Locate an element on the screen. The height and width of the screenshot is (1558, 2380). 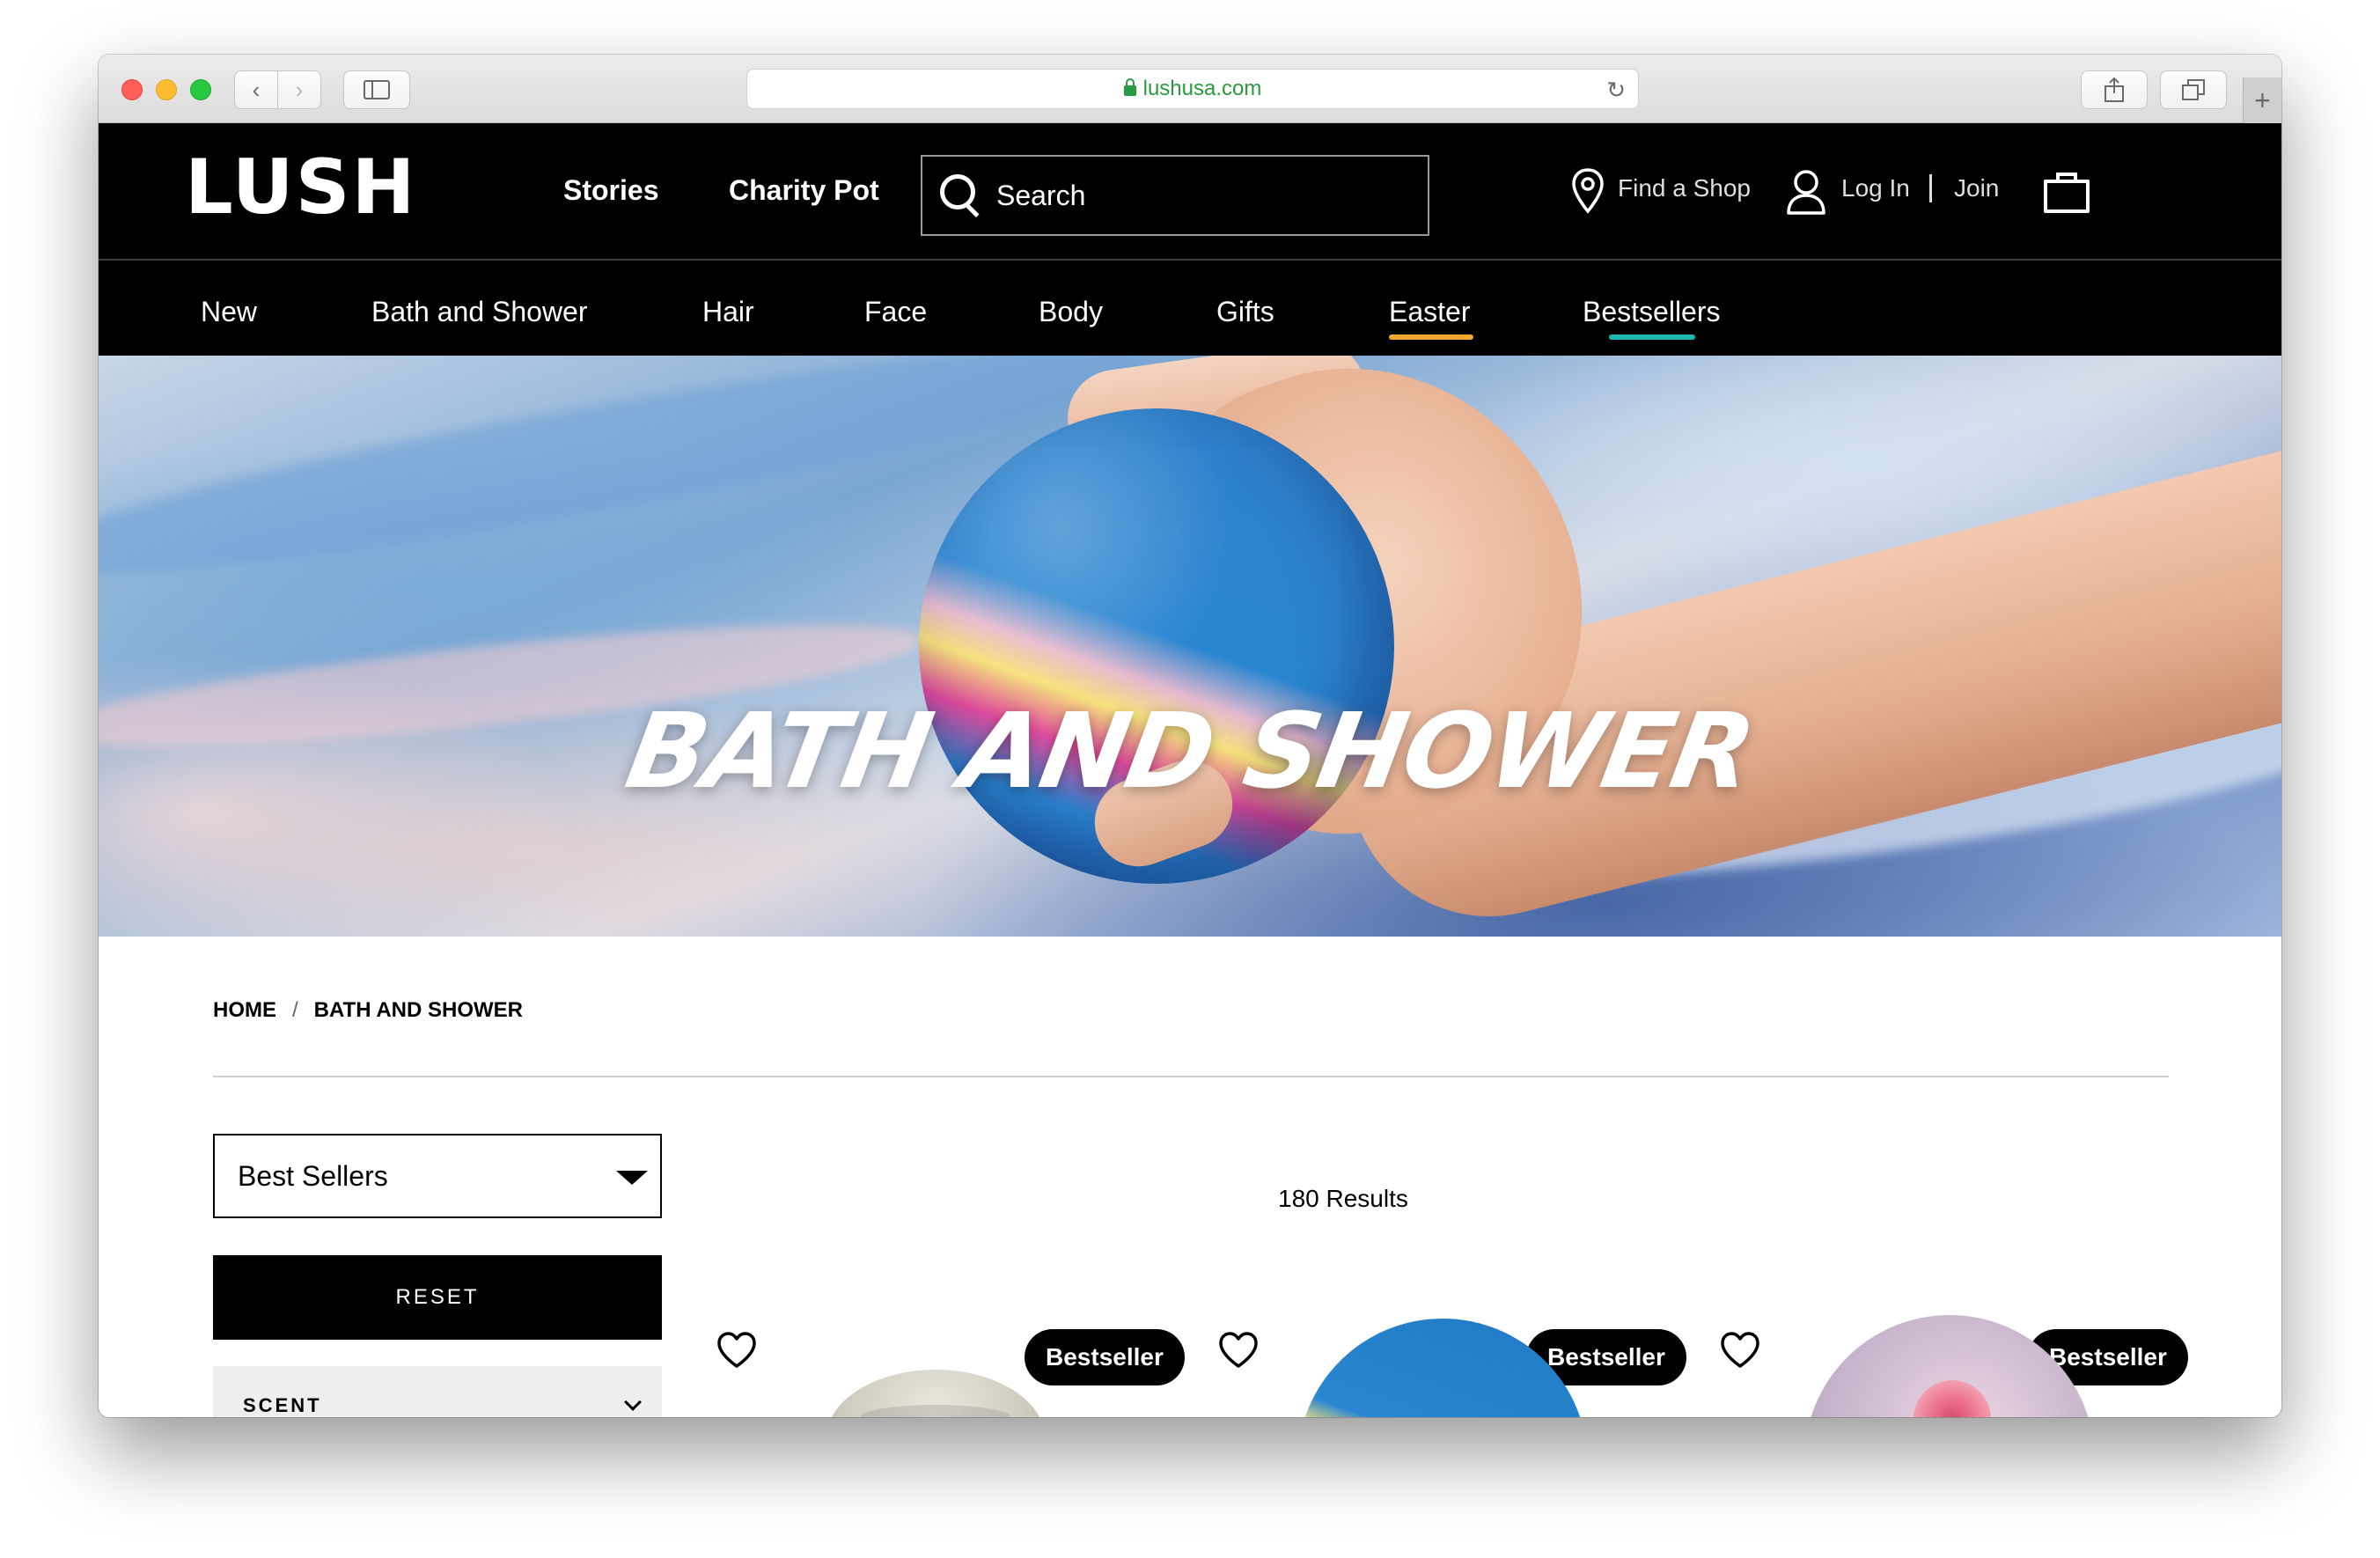
easter-underline is located at coordinates (1431, 337).